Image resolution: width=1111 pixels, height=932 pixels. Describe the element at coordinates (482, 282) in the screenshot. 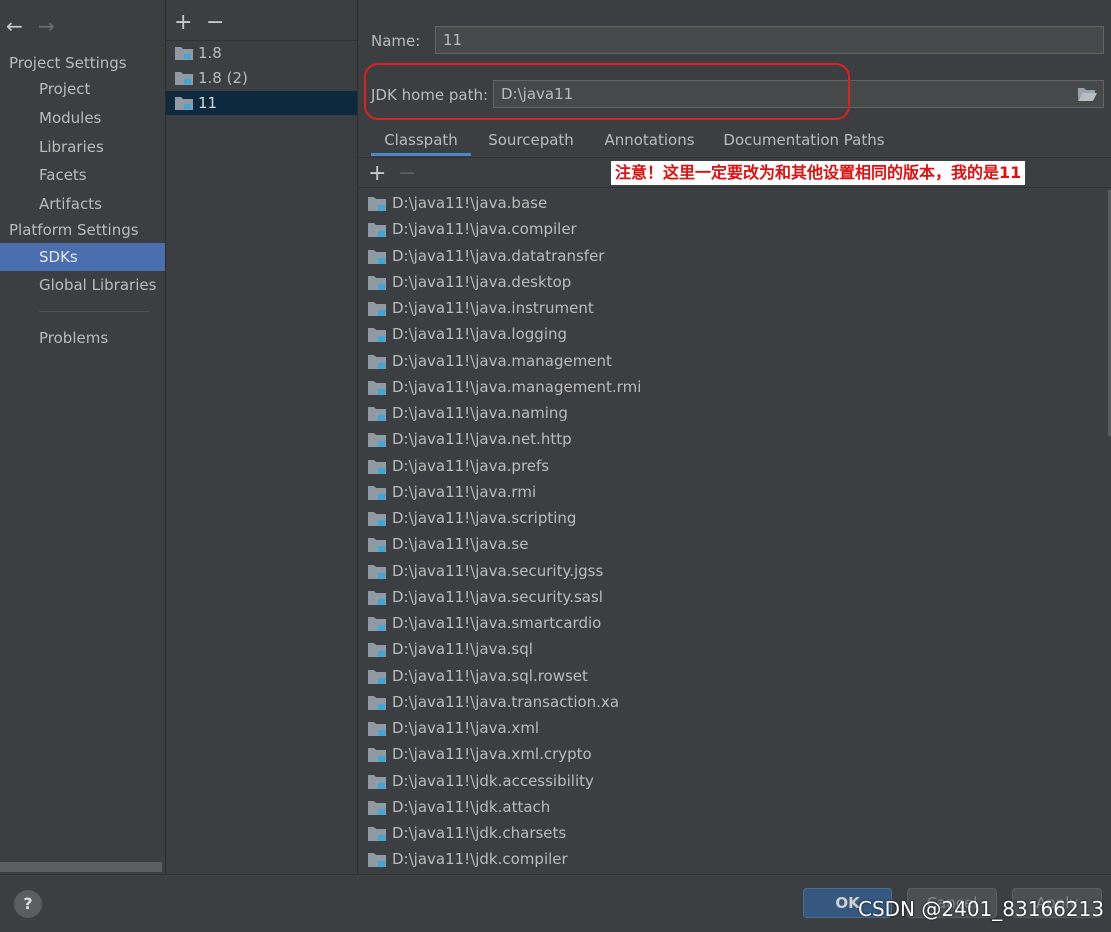

I see `classpath-row-label: D:\java11!\java.desktop` at that location.